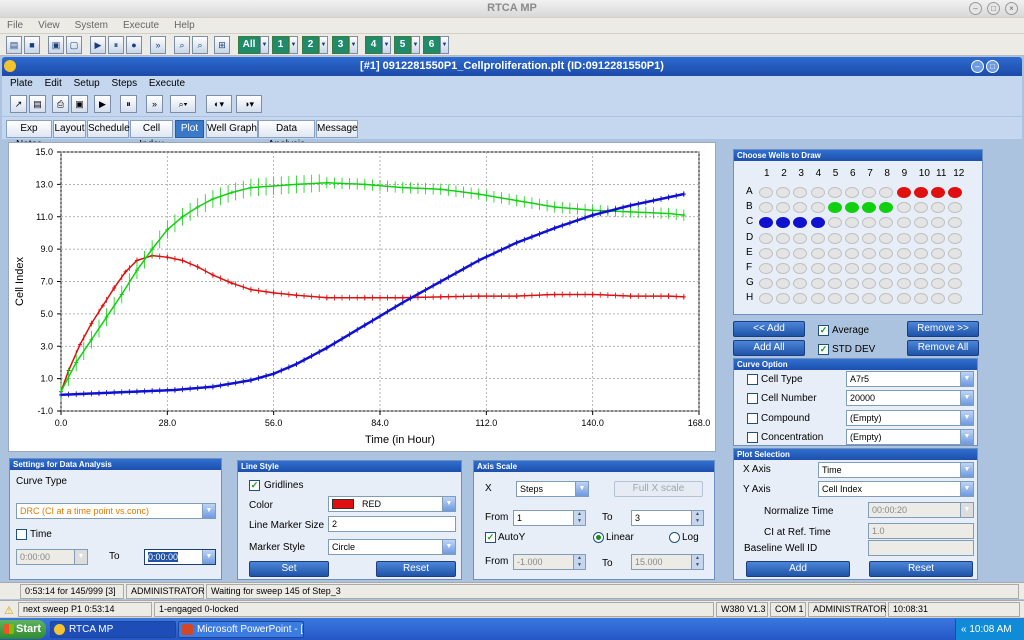 The width and height of the screenshot is (1024, 640). Describe the element at coordinates (920, 192) in the screenshot. I see `well-A10` at that location.